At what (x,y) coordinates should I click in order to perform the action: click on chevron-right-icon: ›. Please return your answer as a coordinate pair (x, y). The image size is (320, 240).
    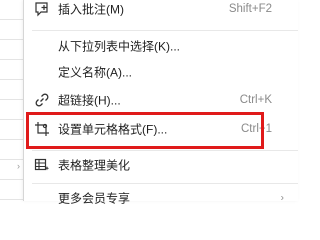
    Looking at the image, I should click on (282, 198).